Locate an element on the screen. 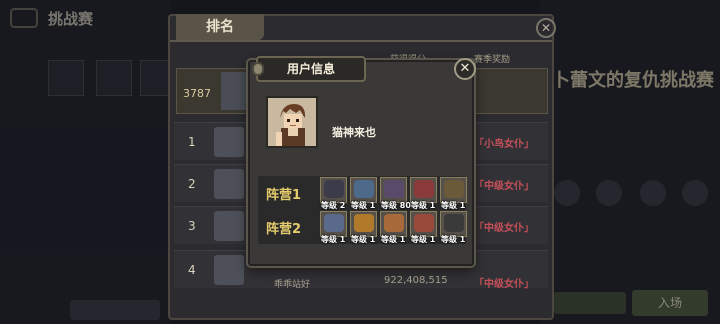  character-portrait-icon is located at coordinates (292, 122).